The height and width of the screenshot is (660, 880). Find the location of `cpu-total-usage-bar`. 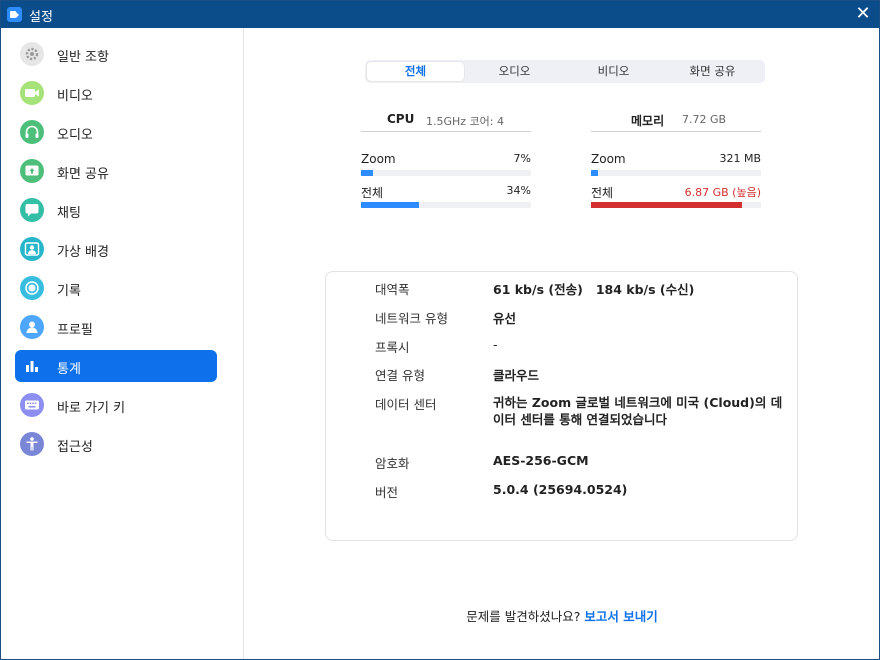

cpu-total-usage-bar is located at coordinates (390, 205).